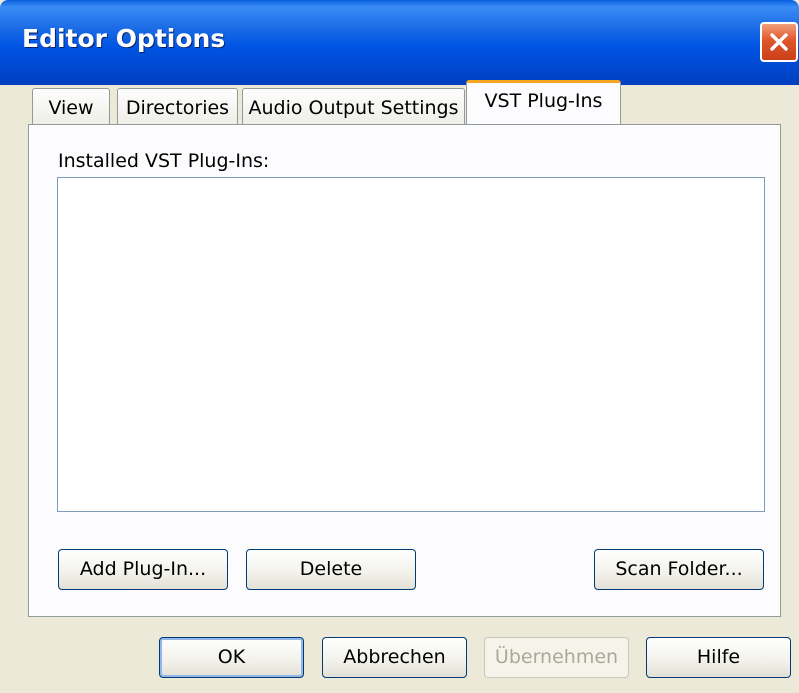  I want to click on tab-directories-label: Directories, so click(177, 108).